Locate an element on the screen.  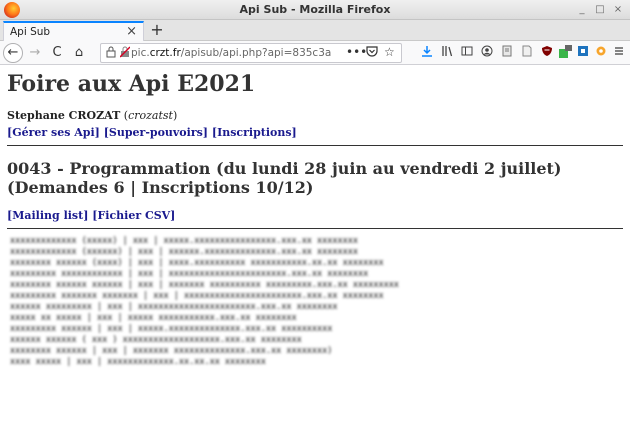
tab-label: Api Sub is located at coordinates (30, 32).